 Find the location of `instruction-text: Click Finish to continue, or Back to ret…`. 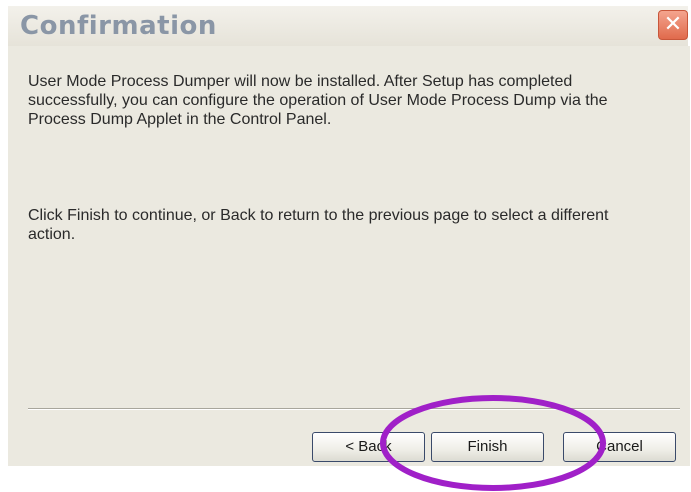

instruction-text: Click Finish to continue, or Back to ret… is located at coordinates (318, 225).